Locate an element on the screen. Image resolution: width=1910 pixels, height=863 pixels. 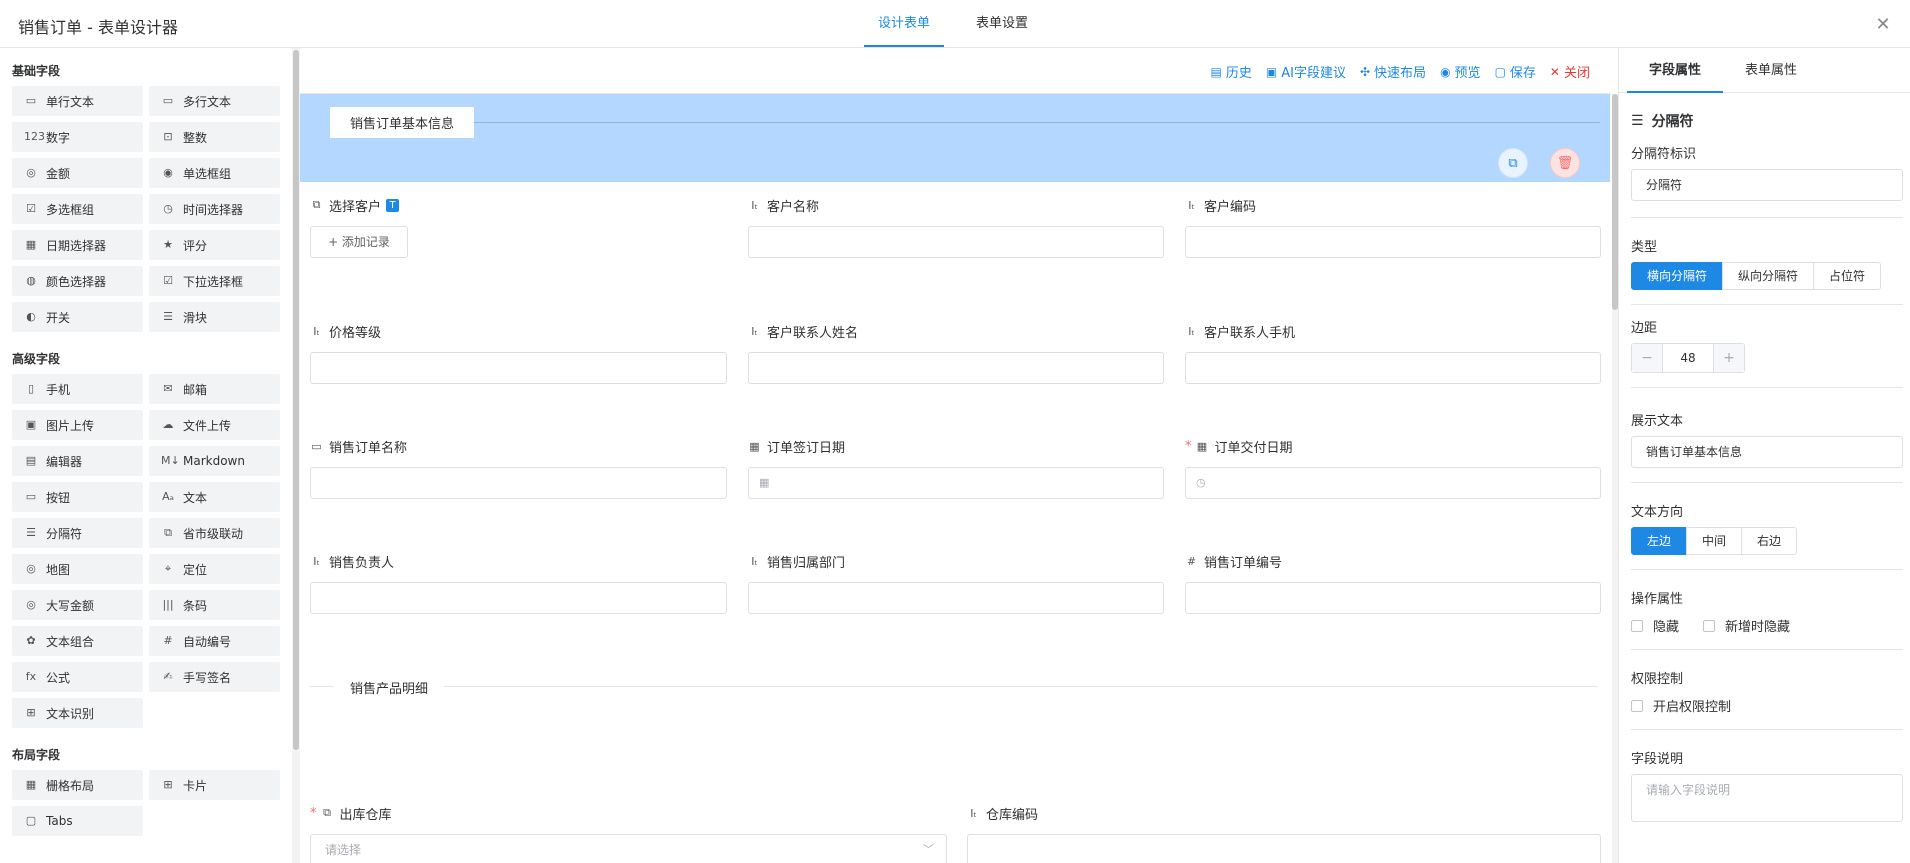
hidden-checkbox: 隐藏 is located at coordinates (1655, 625).